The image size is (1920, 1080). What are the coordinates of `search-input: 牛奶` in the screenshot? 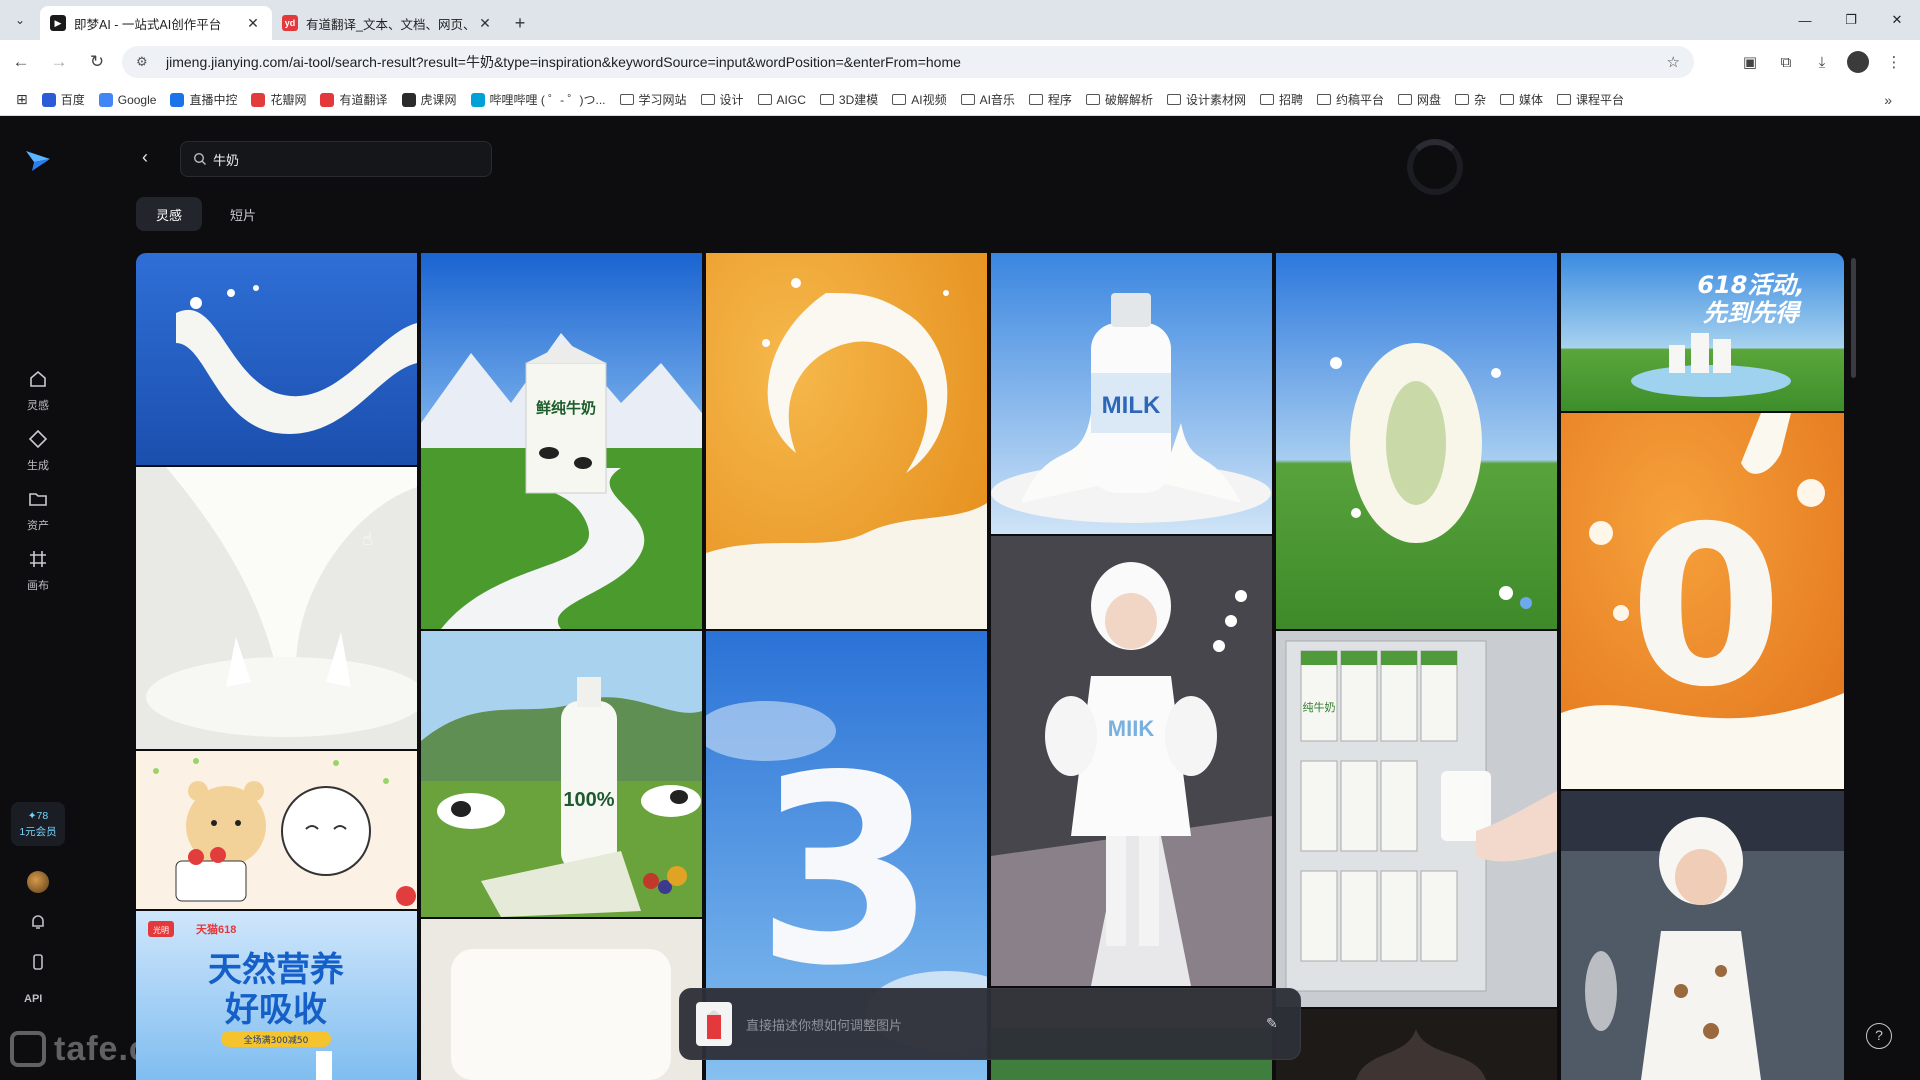 It's located at (336, 159).